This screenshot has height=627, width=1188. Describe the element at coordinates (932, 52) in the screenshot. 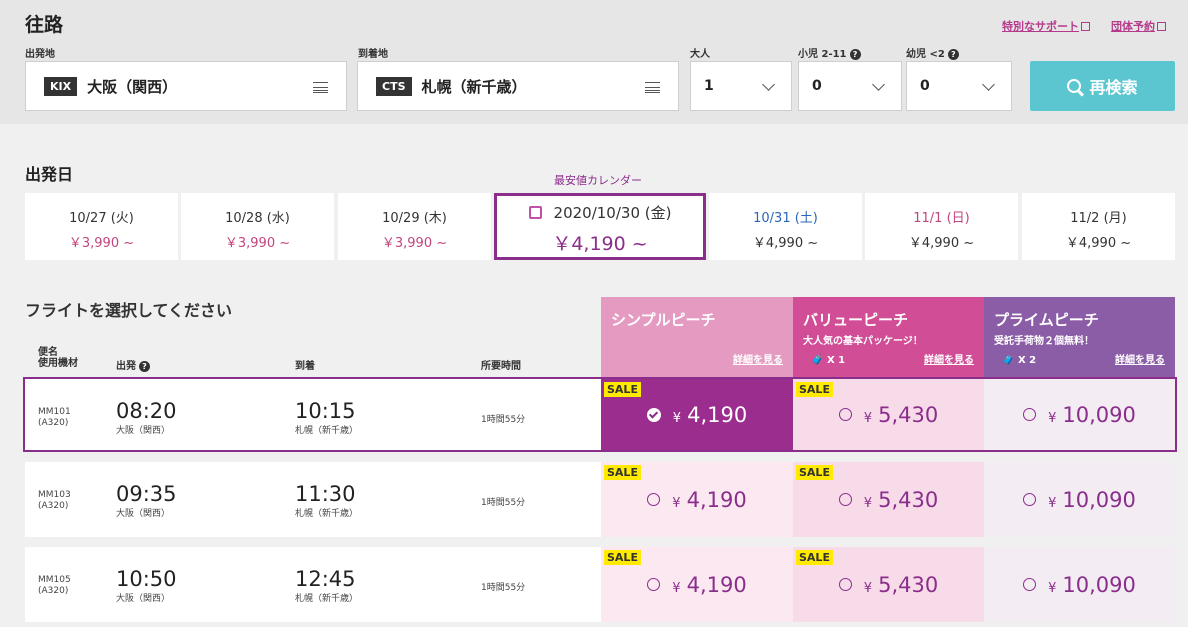

I see `infant-label: 幼児 <2?` at that location.